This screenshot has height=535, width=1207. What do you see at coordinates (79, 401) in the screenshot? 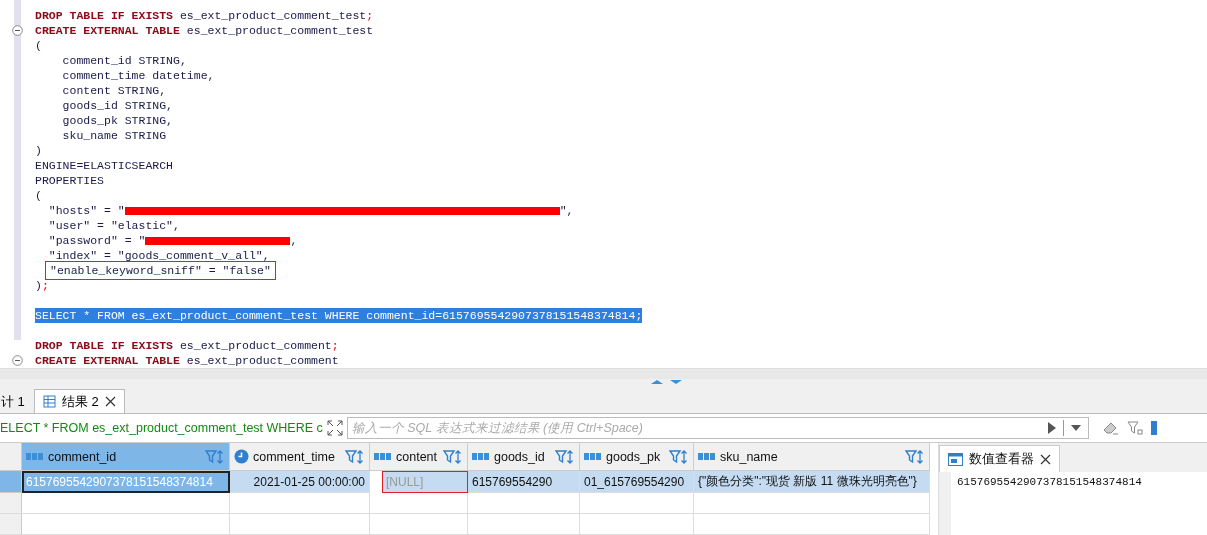
I see `result-tab: 结果 2` at bounding box center [79, 401].